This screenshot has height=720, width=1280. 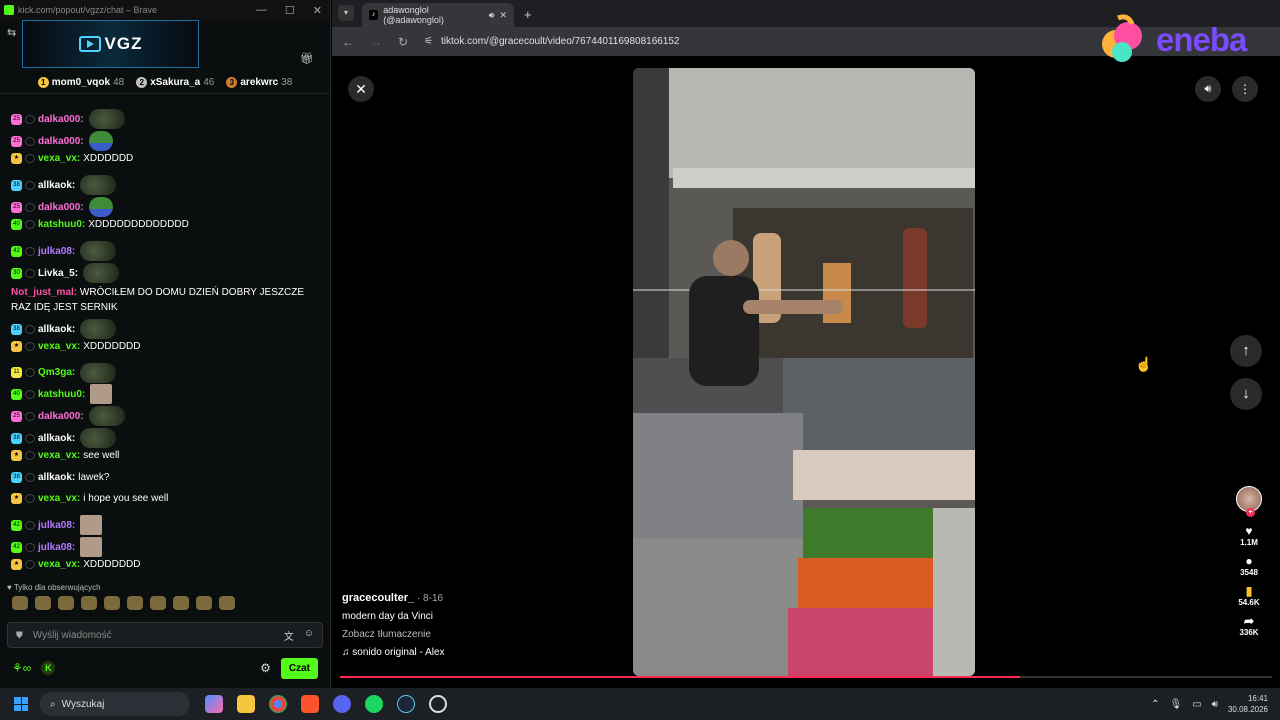 What do you see at coordinates (309, 635) in the screenshot?
I see `emoji-icon: ☺` at bounding box center [309, 635].